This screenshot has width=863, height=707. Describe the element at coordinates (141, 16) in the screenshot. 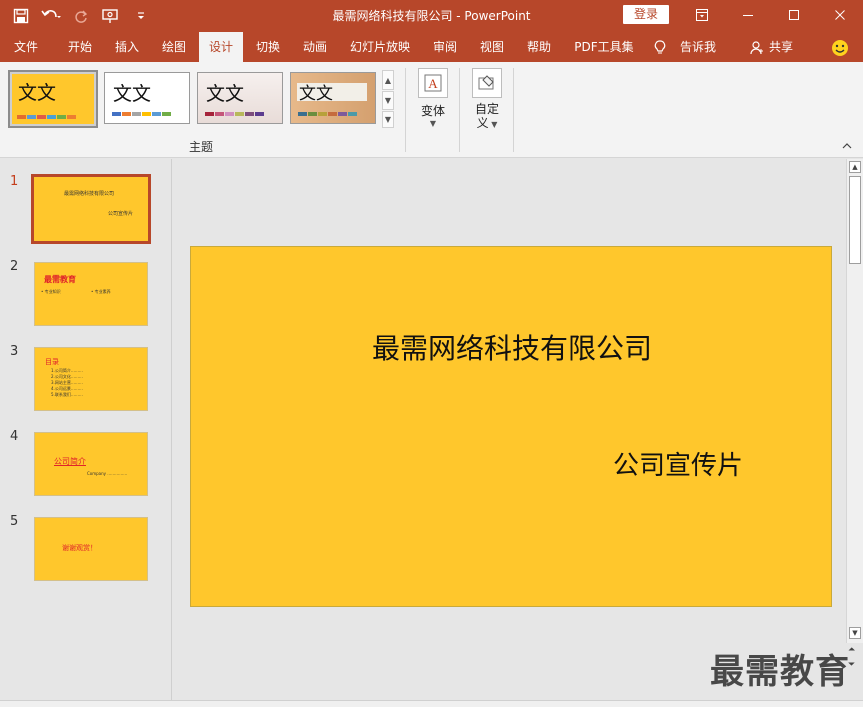

I see `customize-qat-icon` at that location.